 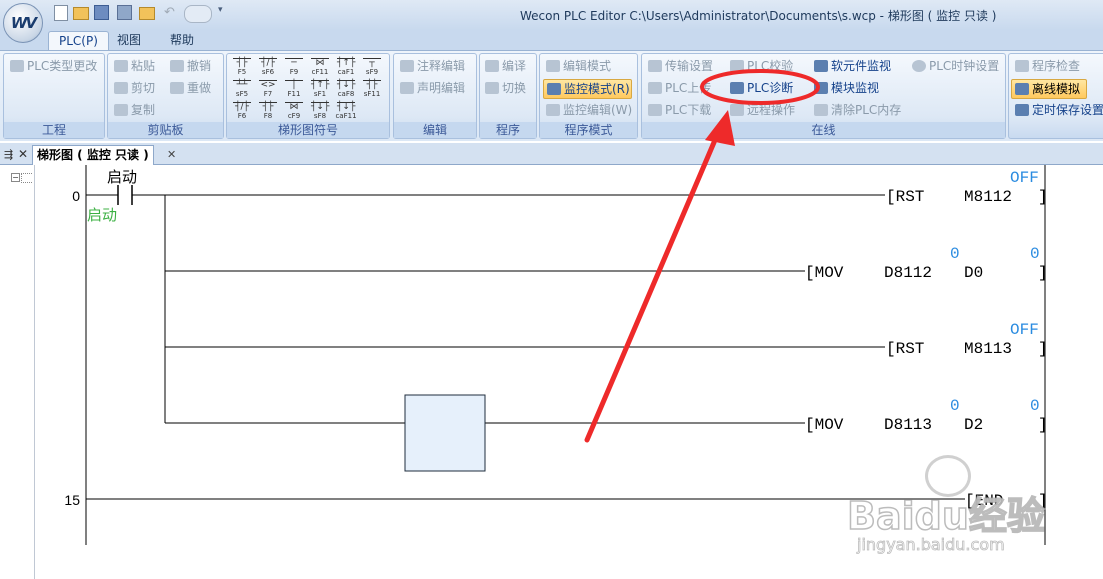 I want to click on symbol-button: ┤├ F5, so click(x=242, y=68).